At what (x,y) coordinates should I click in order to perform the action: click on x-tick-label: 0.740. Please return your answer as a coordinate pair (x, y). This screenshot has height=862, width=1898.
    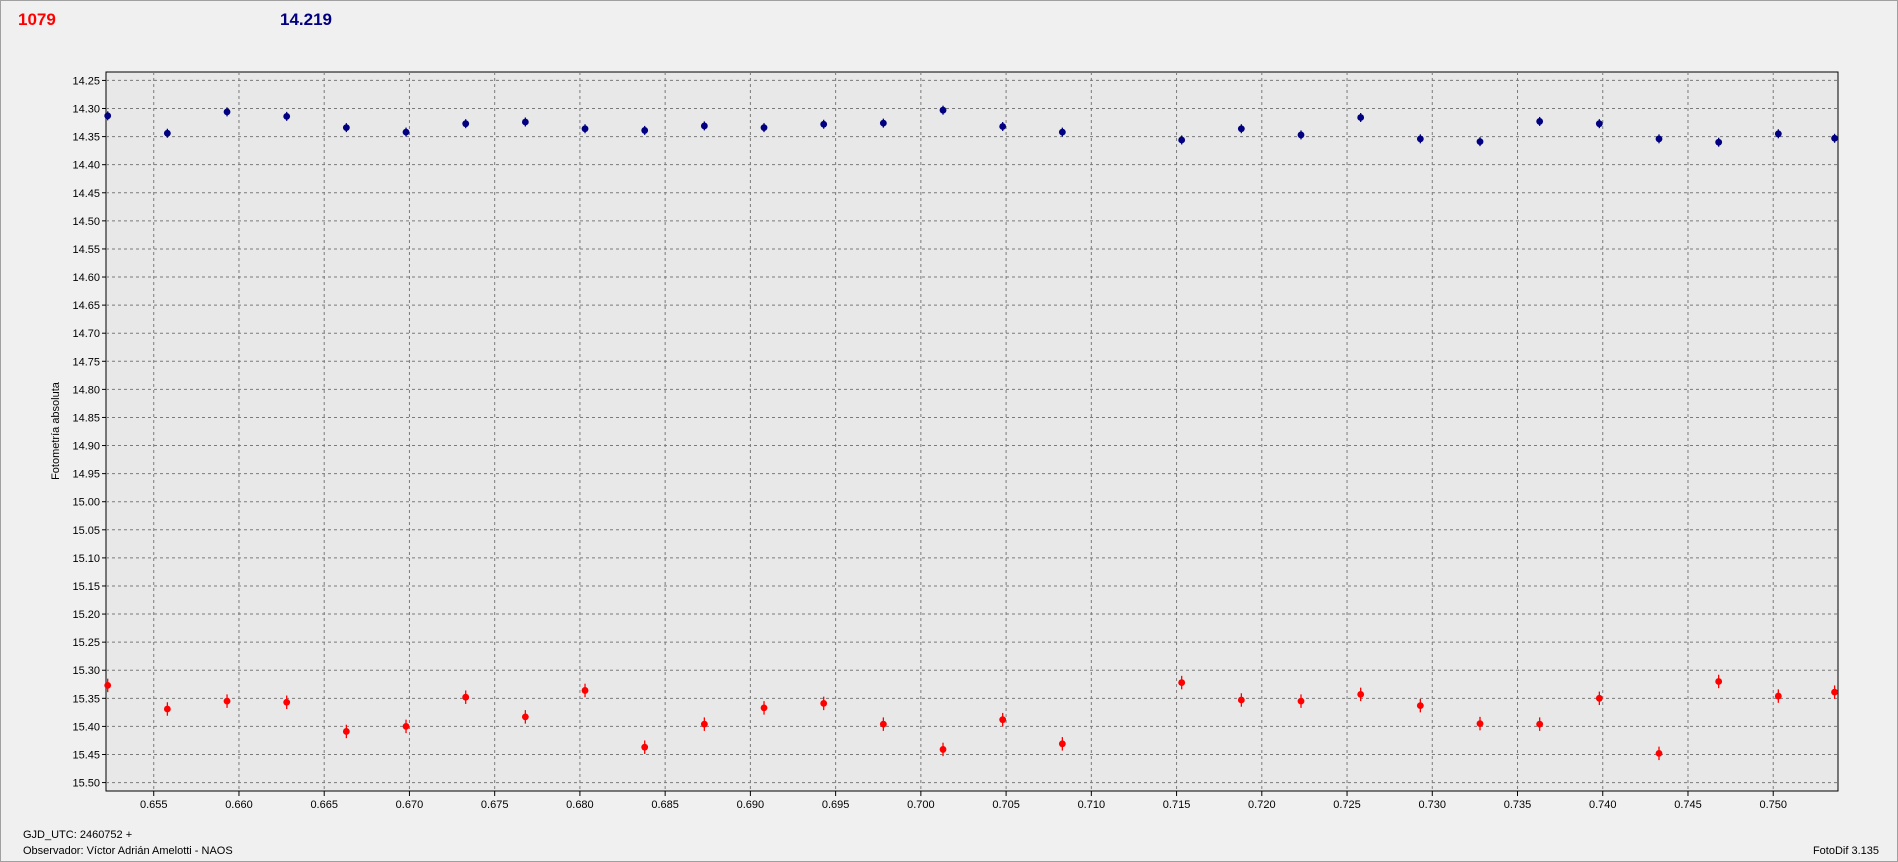
    Looking at the image, I should click on (1603, 805).